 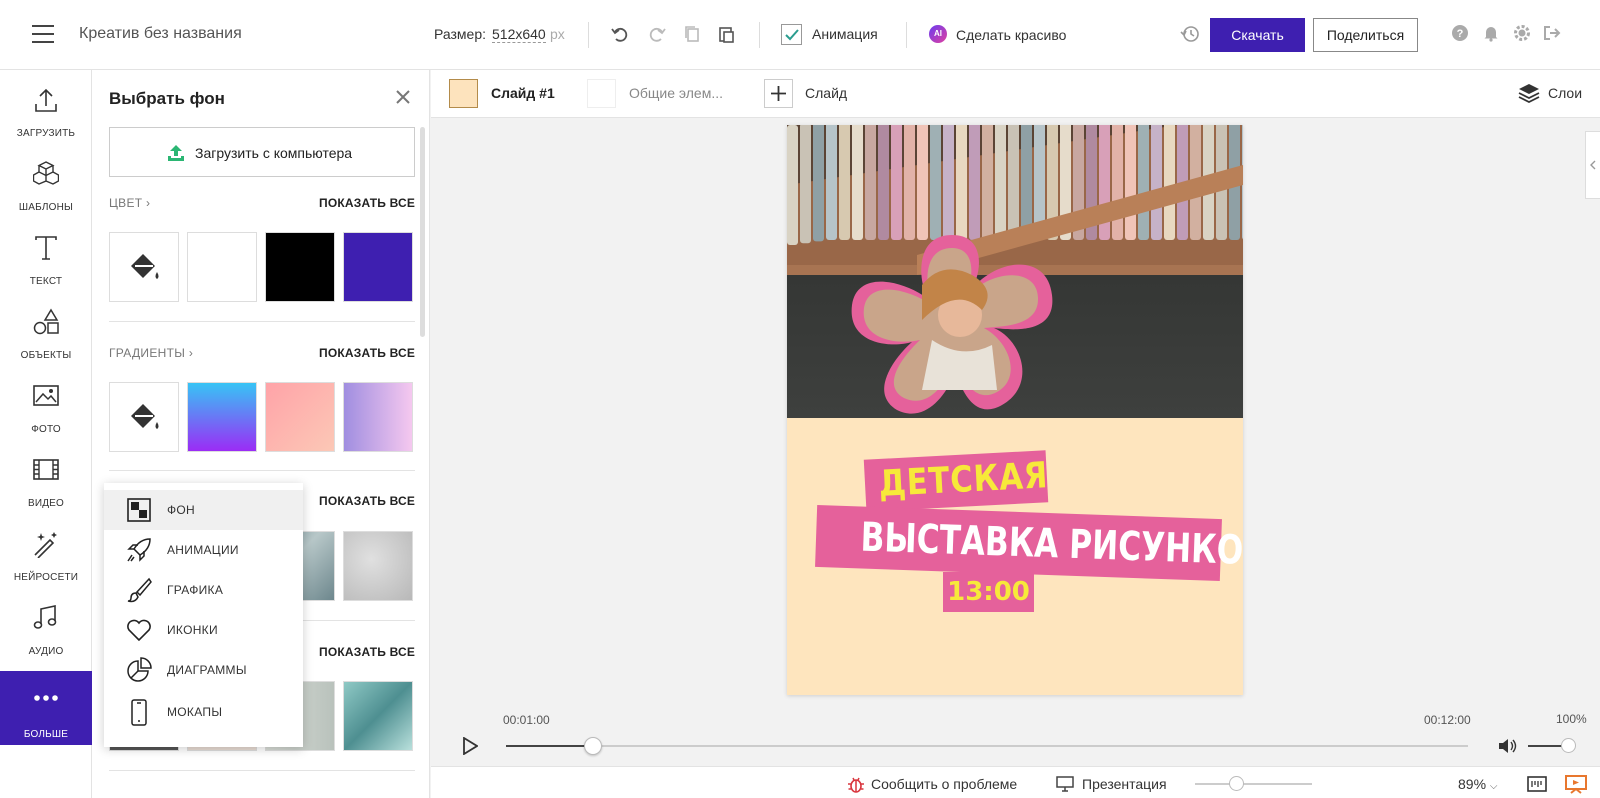 I want to click on title-banner-line1: ДЕТСКАЯ, so click(x=956, y=481).